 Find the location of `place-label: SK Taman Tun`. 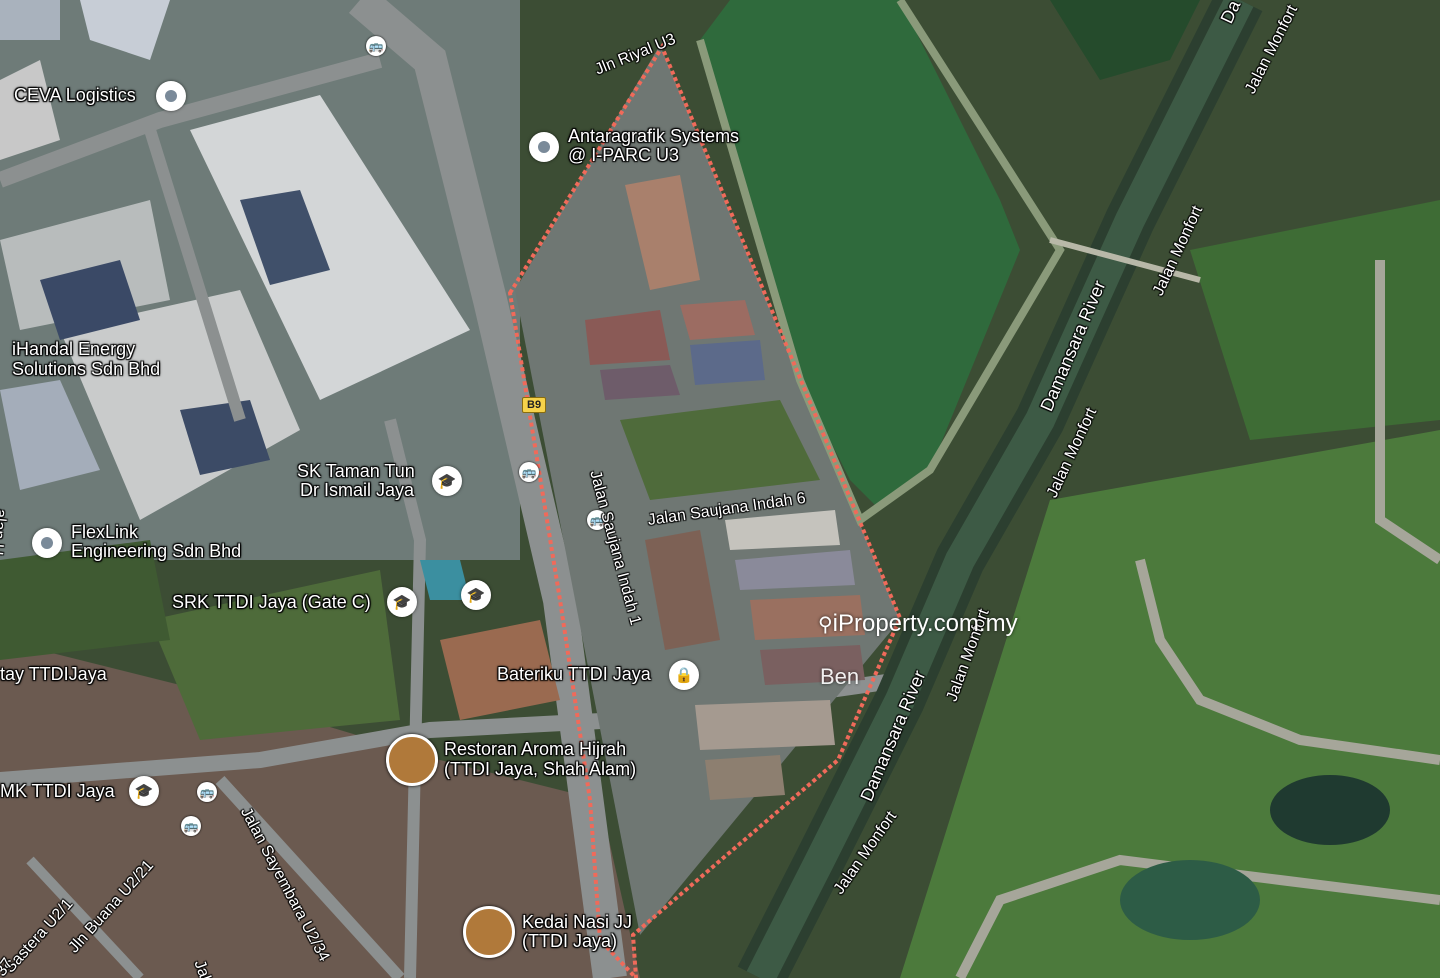

place-label: SK Taman Tun is located at coordinates (356, 471).